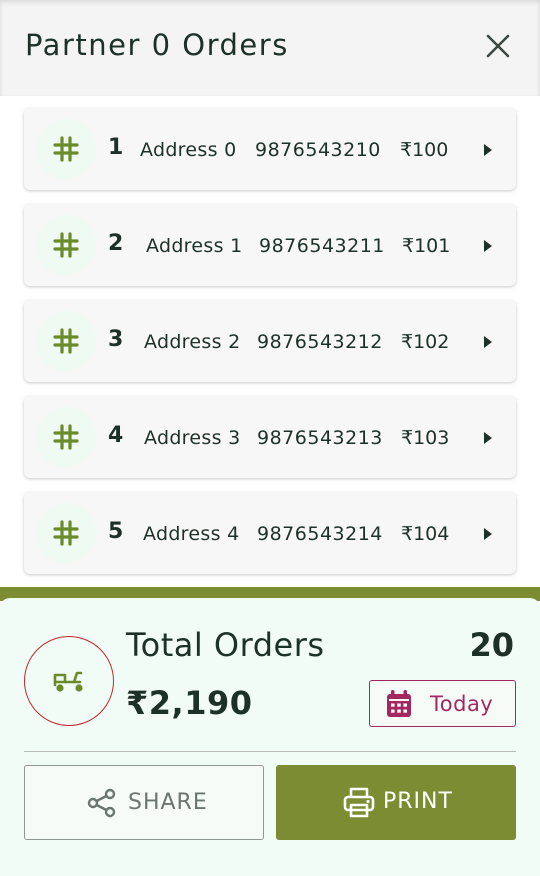  I want to click on order-amount: ₹104, so click(425, 534).